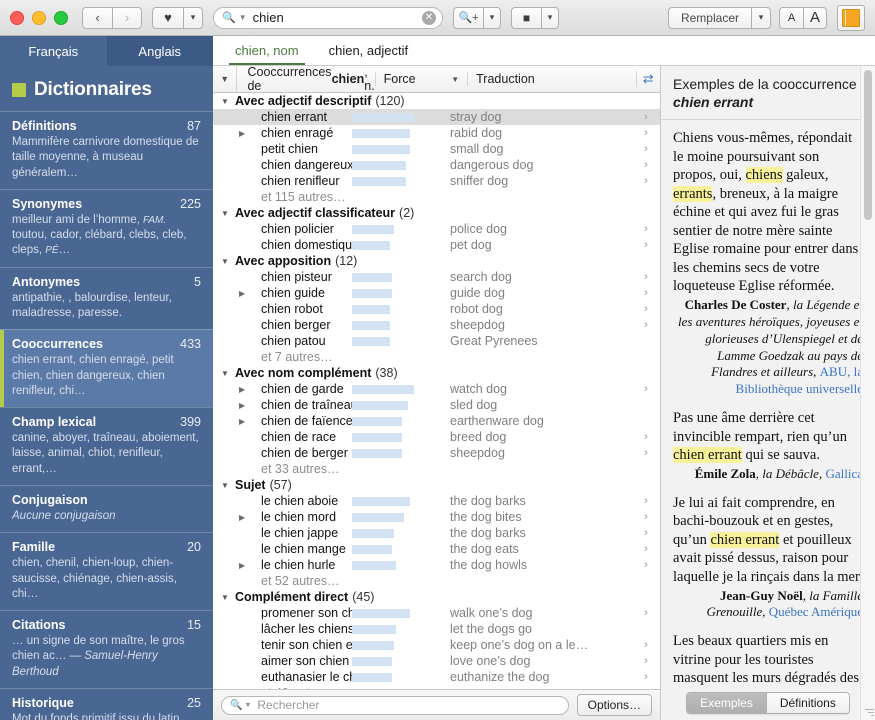 Image resolution: width=875 pixels, height=720 pixels. What do you see at coordinates (807, 703) in the screenshot?
I see `segment-definitions: Définitions` at bounding box center [807, 703].